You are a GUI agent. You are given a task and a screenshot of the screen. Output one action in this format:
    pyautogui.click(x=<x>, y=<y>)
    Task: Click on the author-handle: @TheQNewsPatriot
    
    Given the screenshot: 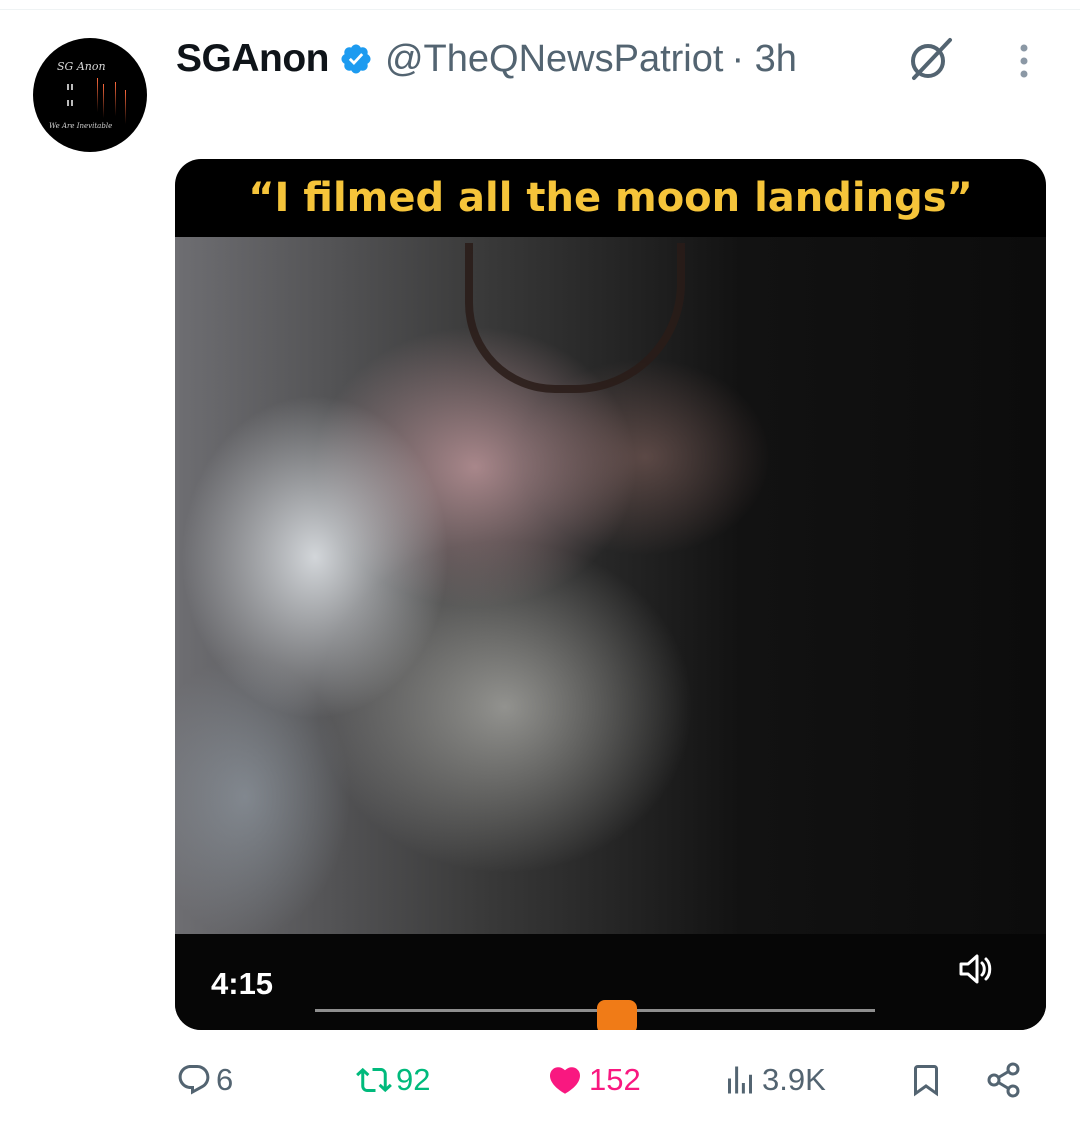 What is the action you would take?
    pyautogui.click(x=554, y=59)
    